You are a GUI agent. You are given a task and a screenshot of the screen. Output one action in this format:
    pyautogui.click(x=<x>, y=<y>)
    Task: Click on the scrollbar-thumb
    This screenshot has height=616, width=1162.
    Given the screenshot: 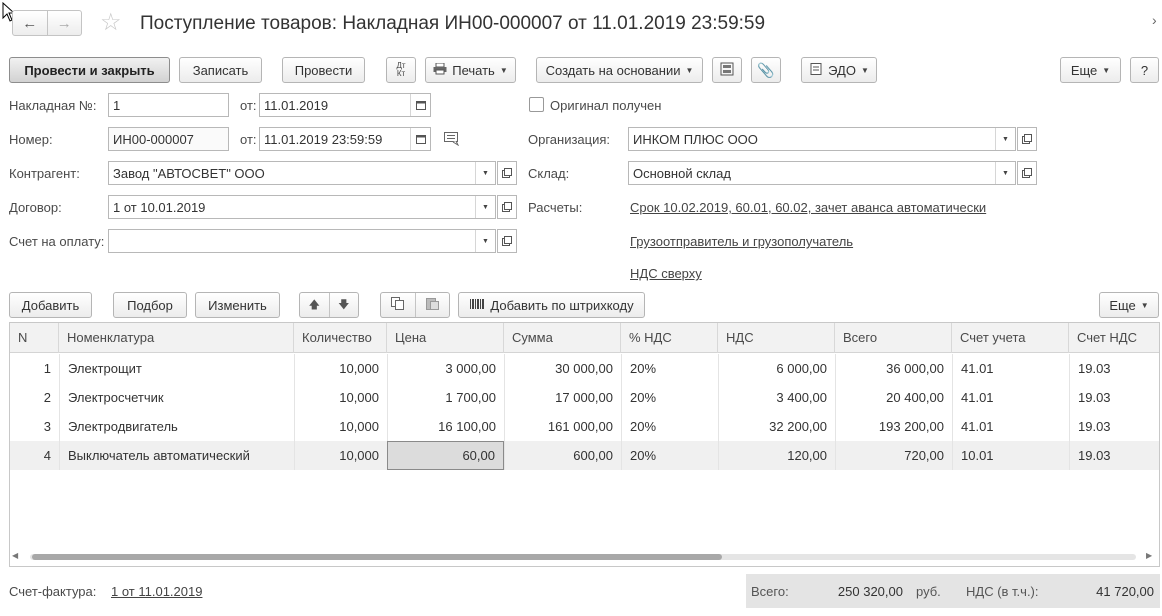 What is the action you would take?
    pyautogui.click(x=377, y=557)
    